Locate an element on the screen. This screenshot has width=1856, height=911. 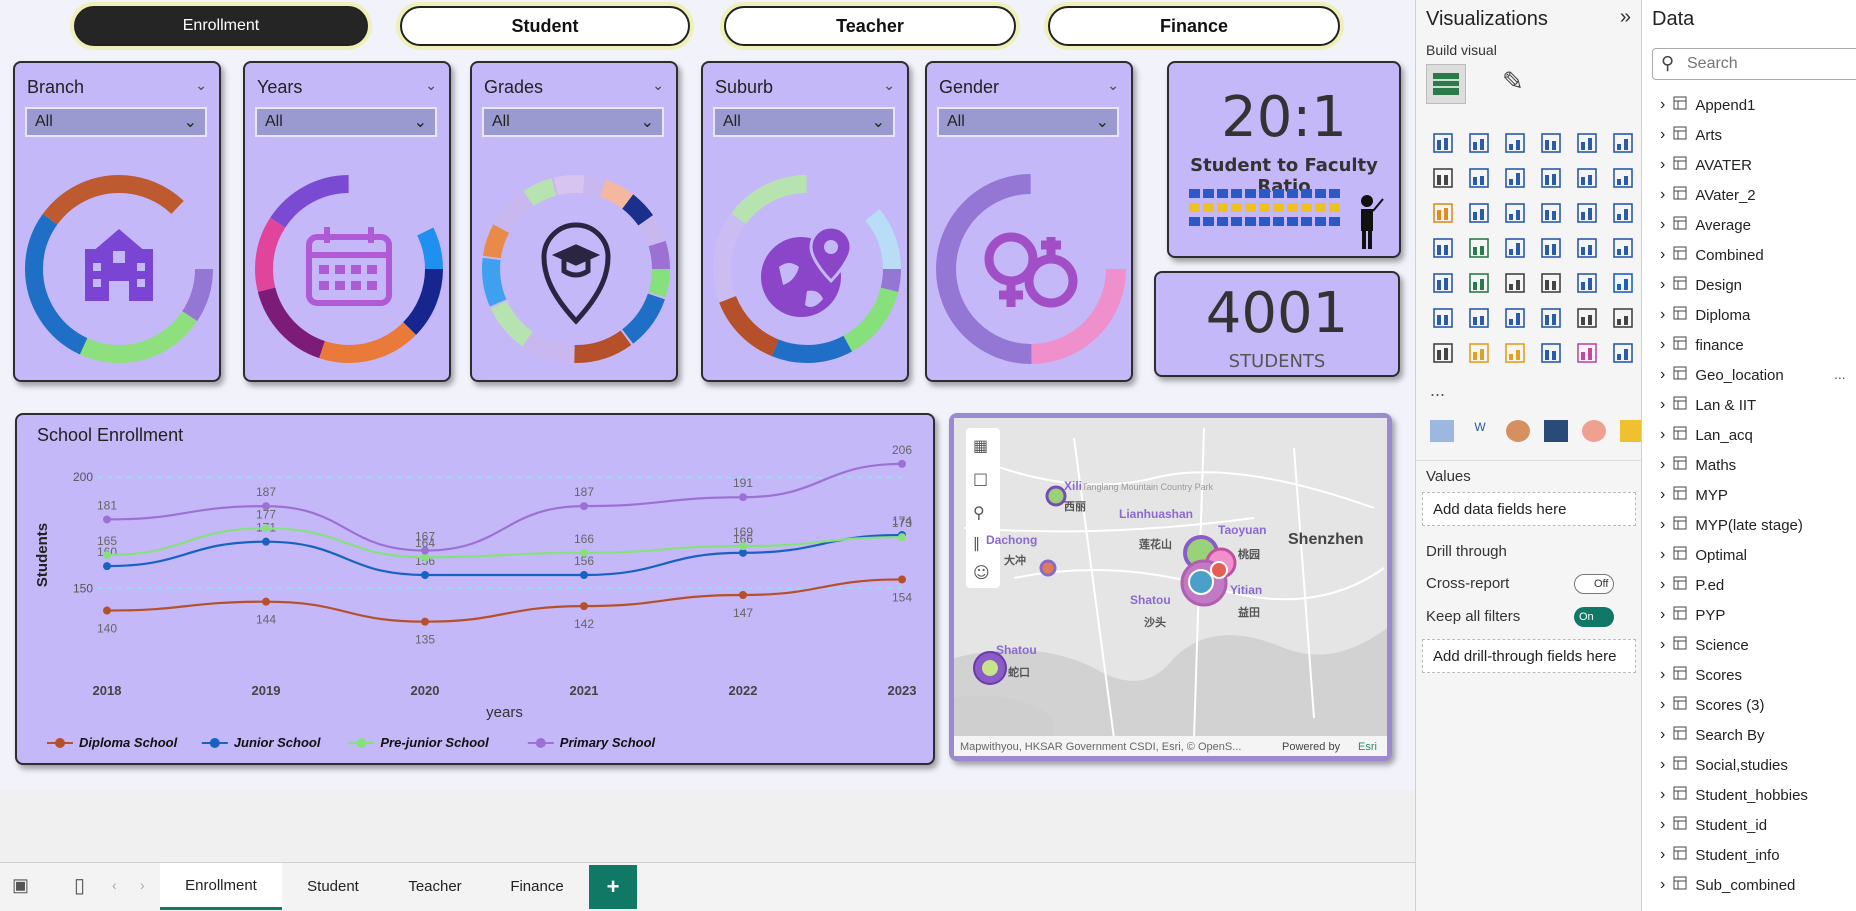
data-table-item: › Student_info is located at coordinates (1720, 855).